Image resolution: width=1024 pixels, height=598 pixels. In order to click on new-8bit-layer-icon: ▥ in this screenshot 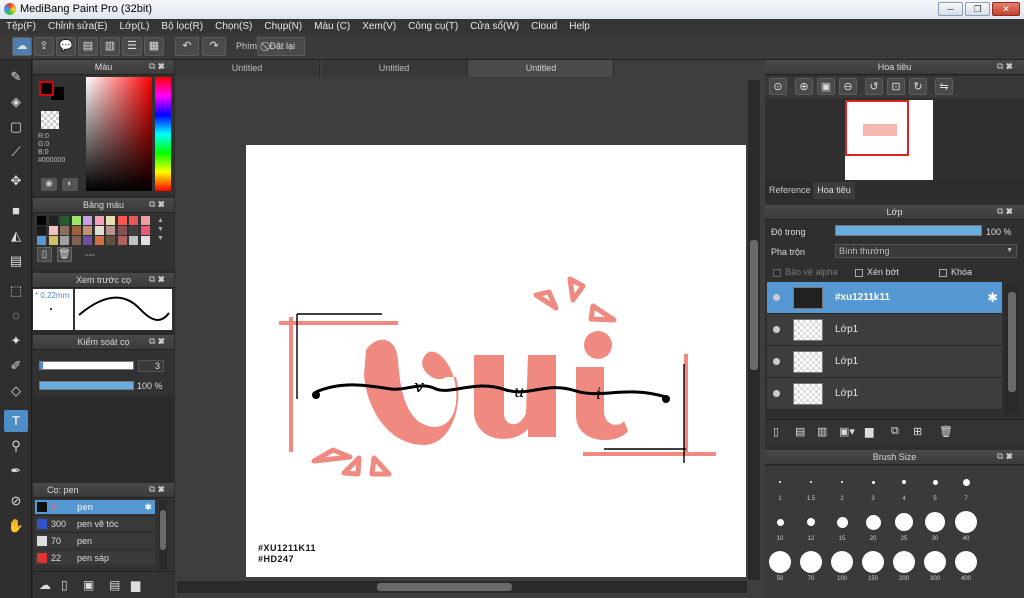, I will do `click(822, 431)`.